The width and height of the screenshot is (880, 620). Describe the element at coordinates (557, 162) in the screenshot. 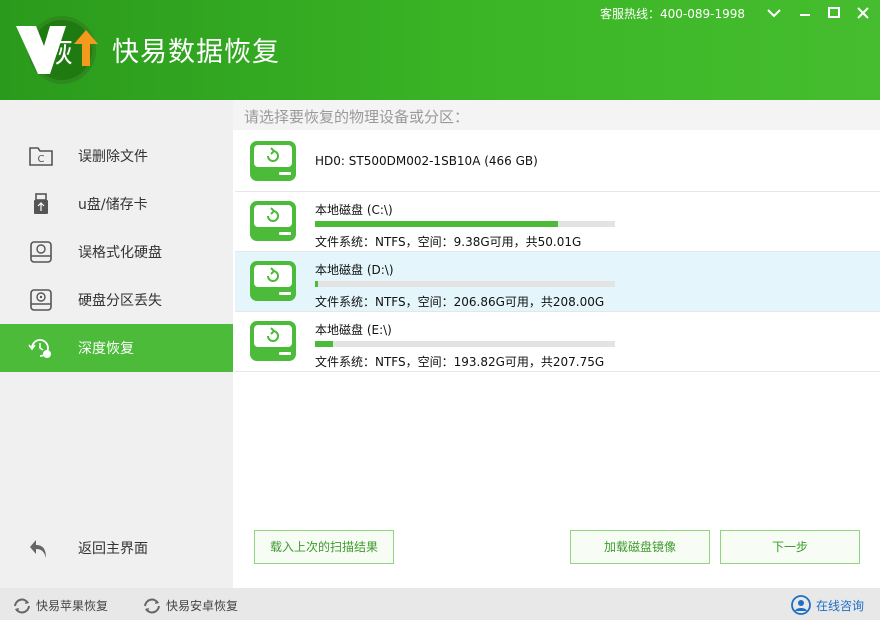

I see `disk-row-hd0: HD0: ST500DM002-1SB10A (466 GB)` at that location.